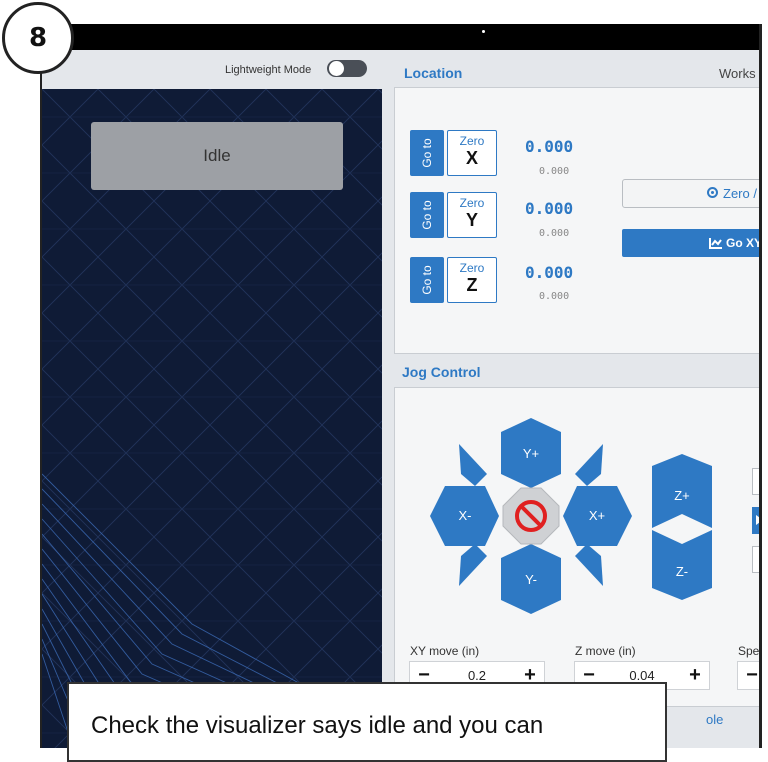 The height and width of the screenshot is (762, 768). I want to click on goto-x-button: Go to, so click(427, 153).